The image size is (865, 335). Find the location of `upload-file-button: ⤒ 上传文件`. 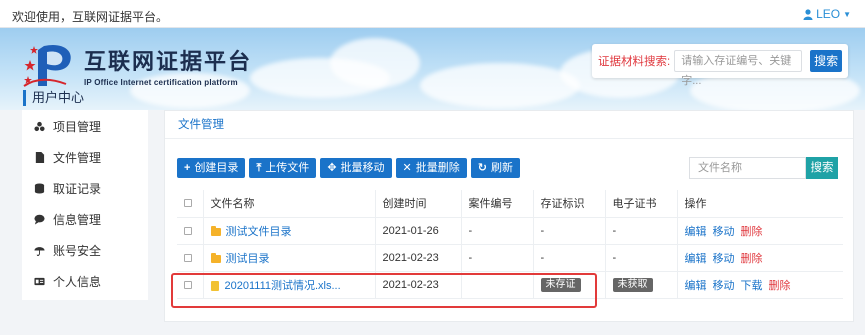

upload-file-button: ⤒ 上传文件 is located at coordinates (283, 168).